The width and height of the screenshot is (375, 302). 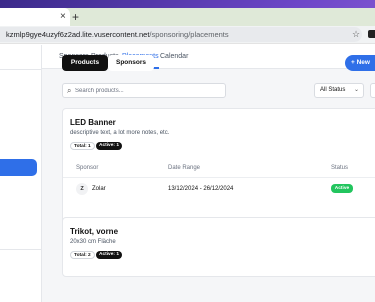 I want to click on status-filter-value: All Status, so click(x=333, y=90).